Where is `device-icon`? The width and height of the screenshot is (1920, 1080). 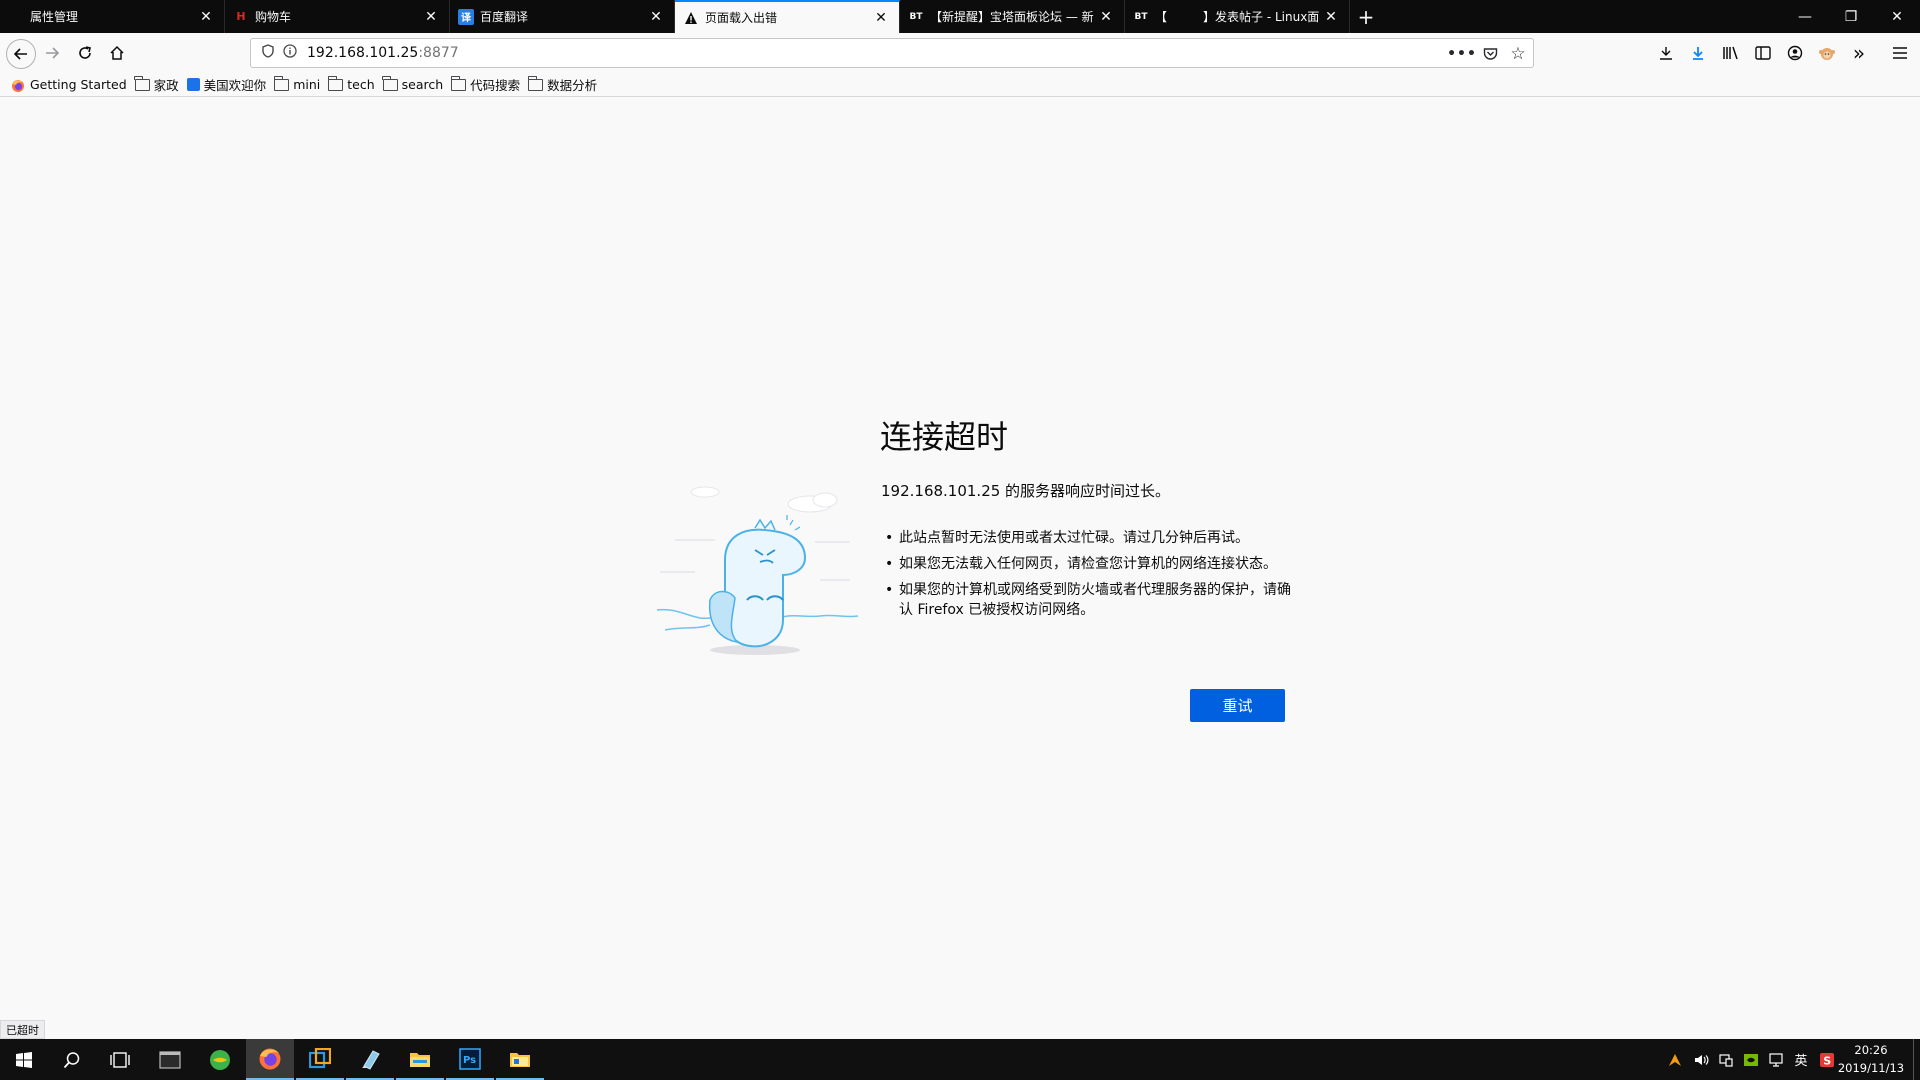 device-icon is located at coordinates (1726, 1059).